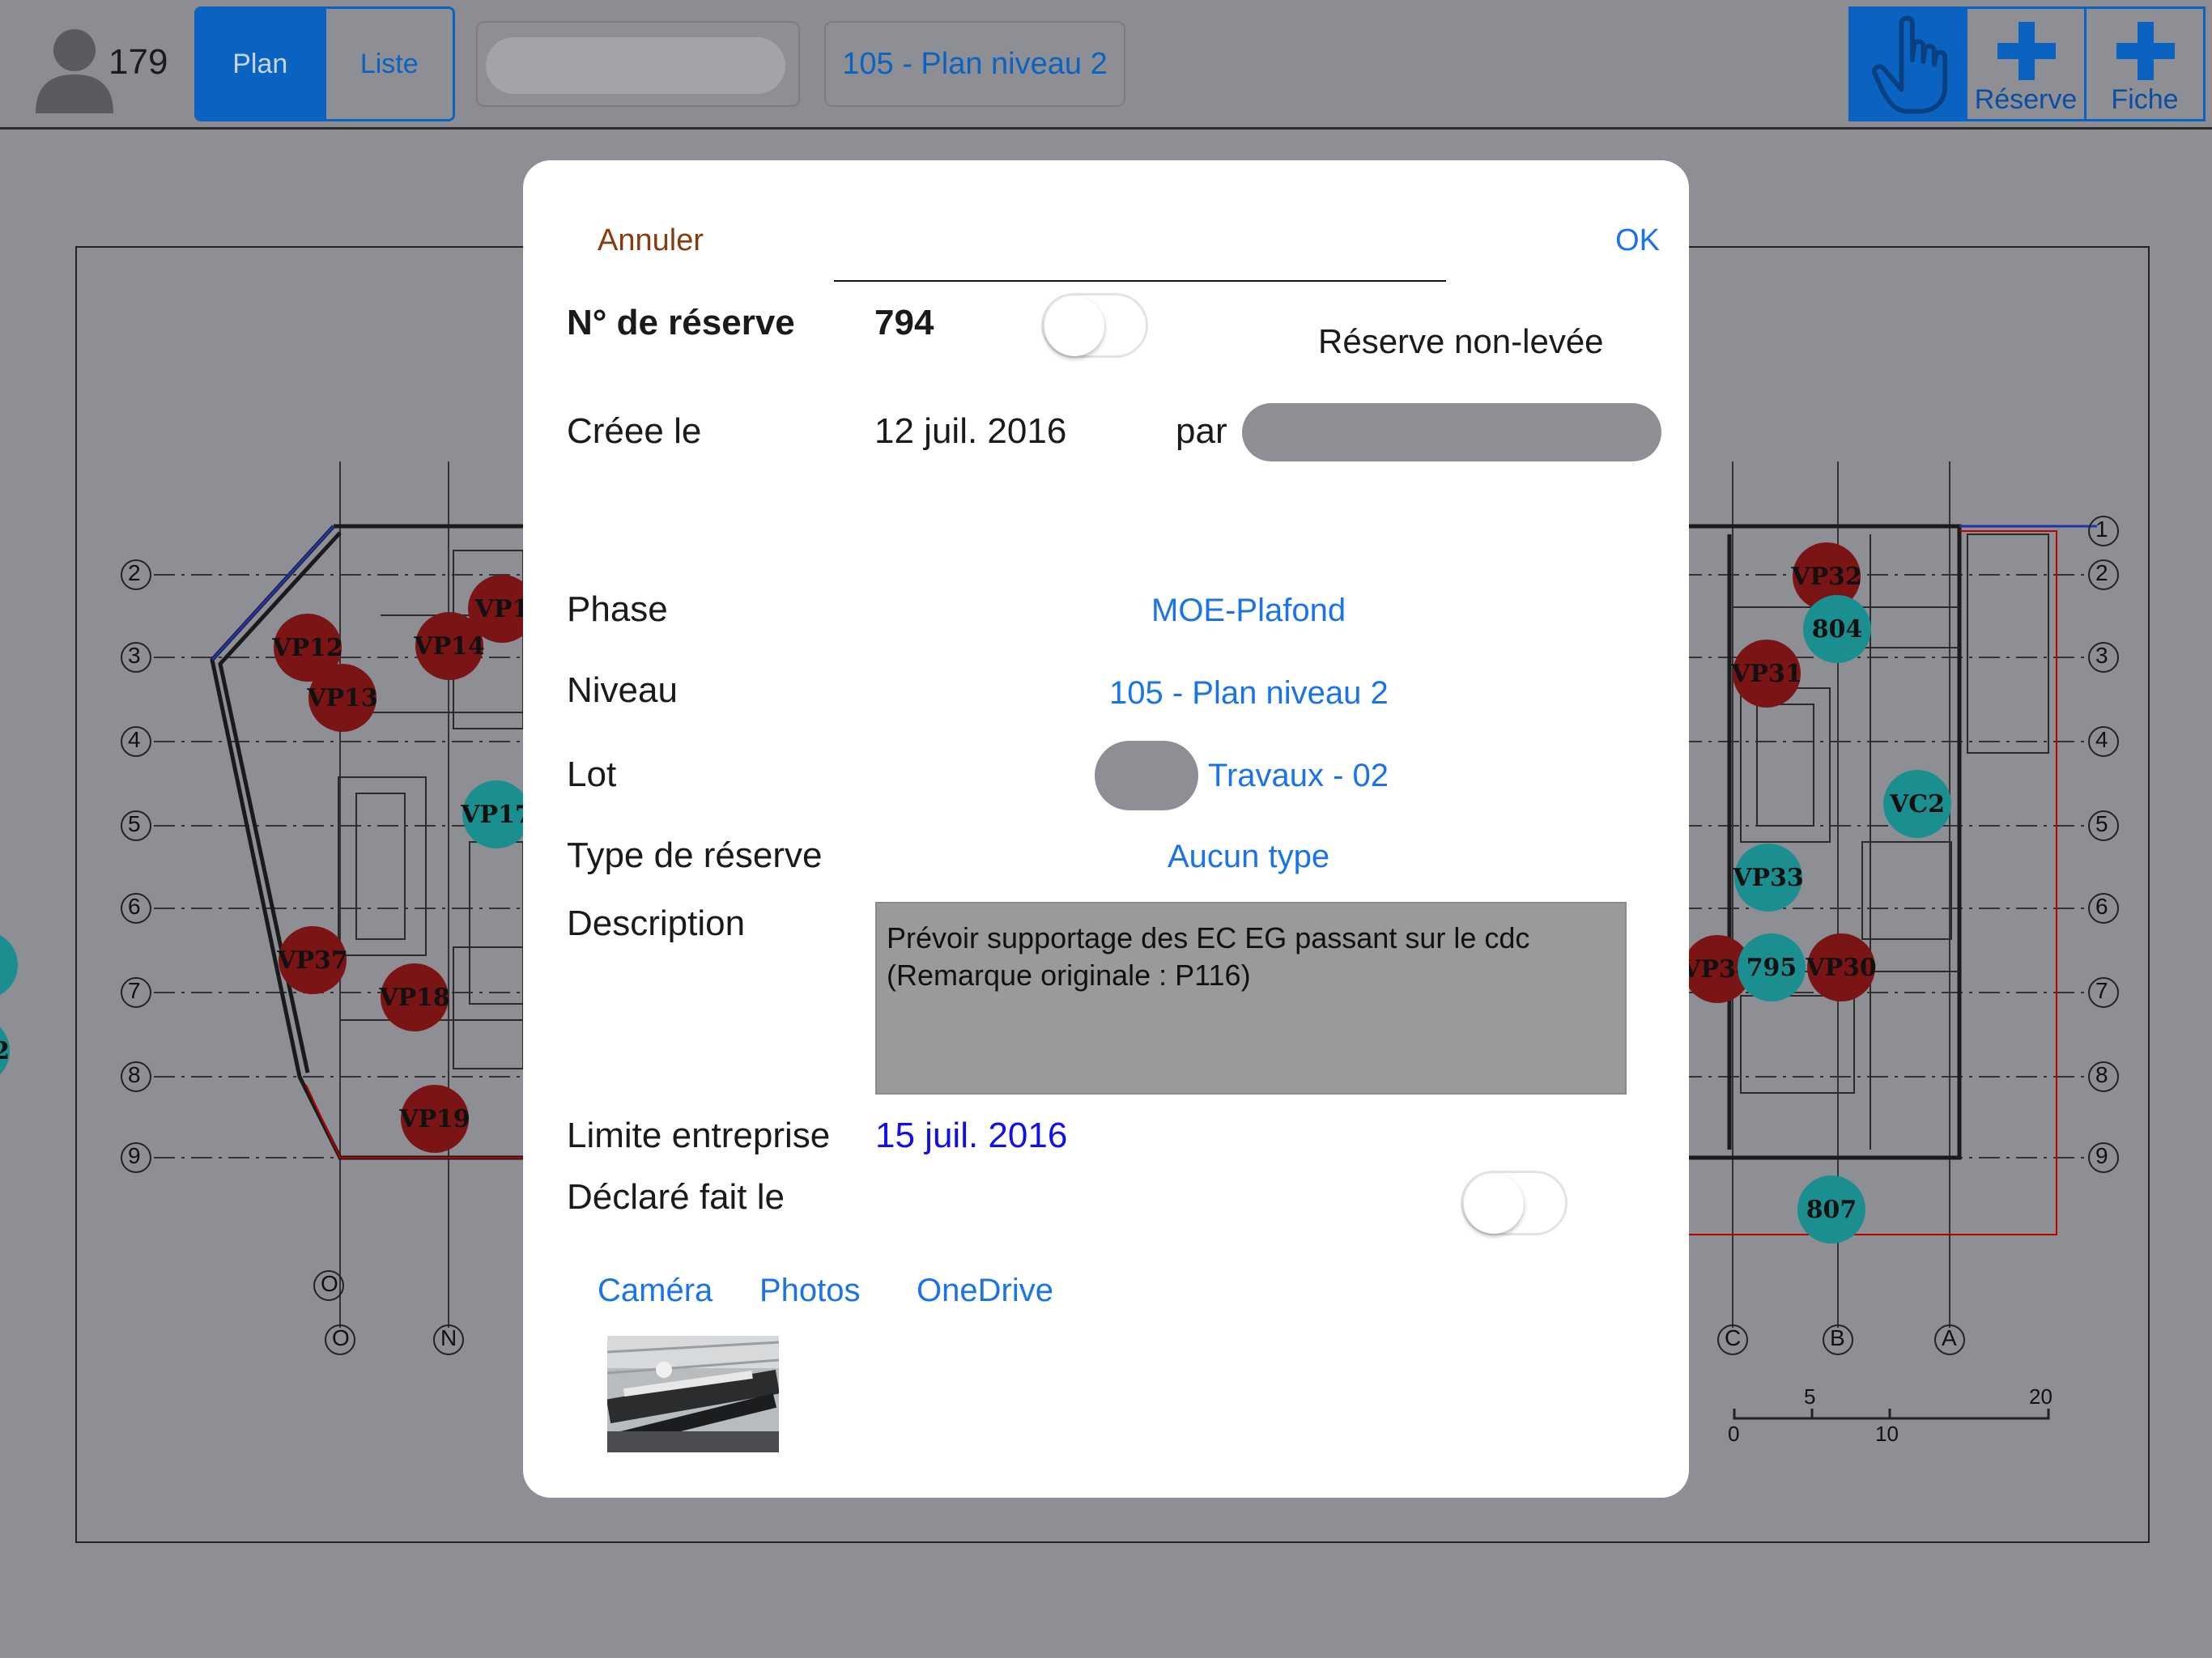  I want to click on cancel-button: Annuler, so click(651, 240).